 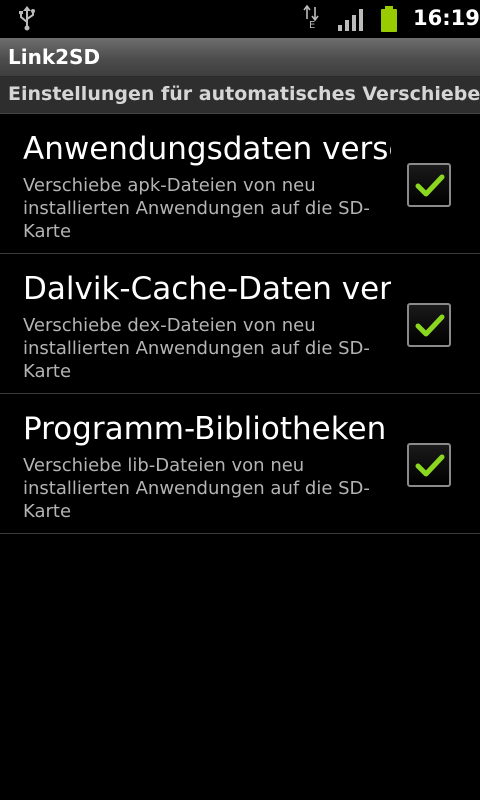 I want to click on pref-checkbox-app-data, so click(x=429, y=185).